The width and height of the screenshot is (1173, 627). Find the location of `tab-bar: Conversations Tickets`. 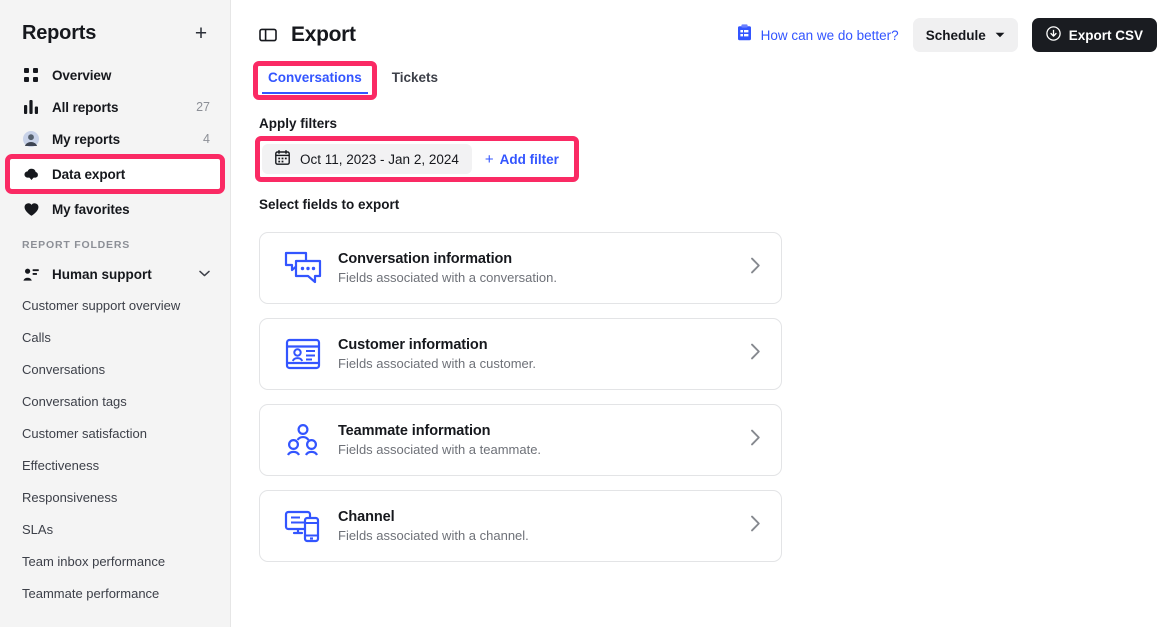

tab-bar: Conversations Tickets is located at coordinates (702, 76).